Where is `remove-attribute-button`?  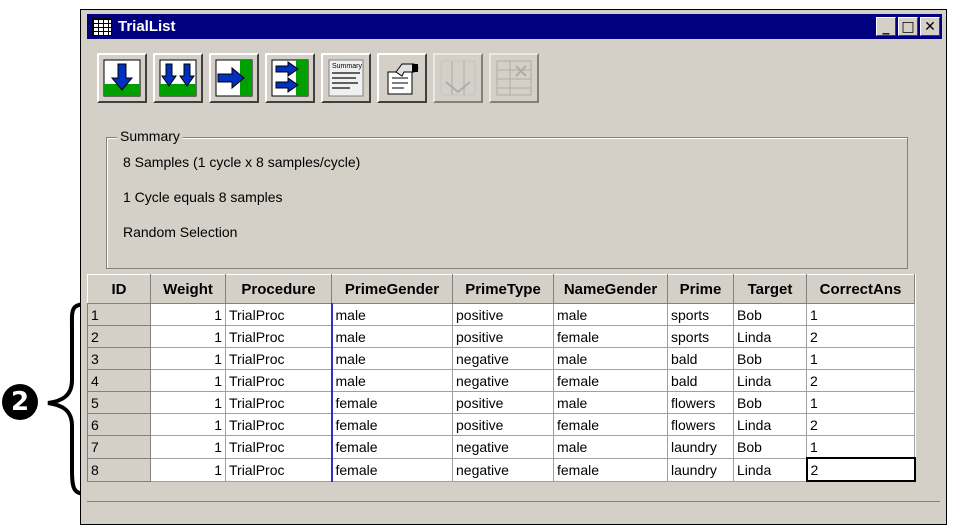
remove-attribute-button is located at coordinates (514, 78).